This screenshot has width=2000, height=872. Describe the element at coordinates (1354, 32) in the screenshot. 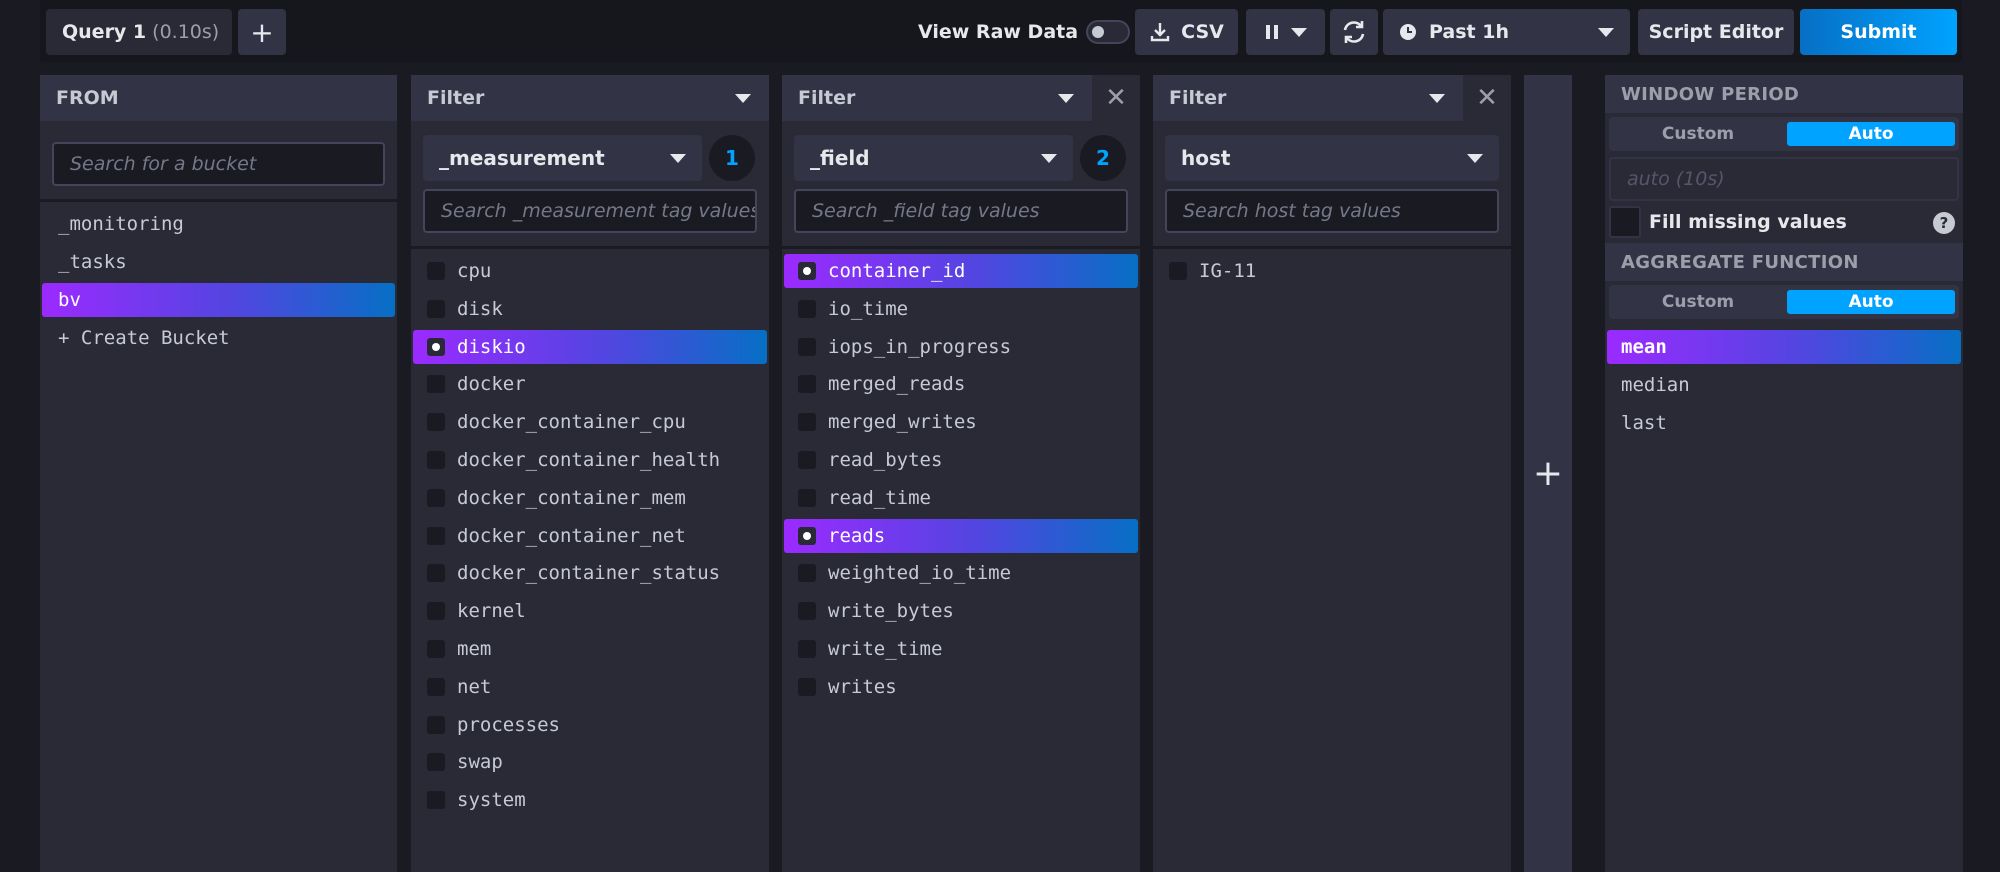

I see `refresh-button` at that location.